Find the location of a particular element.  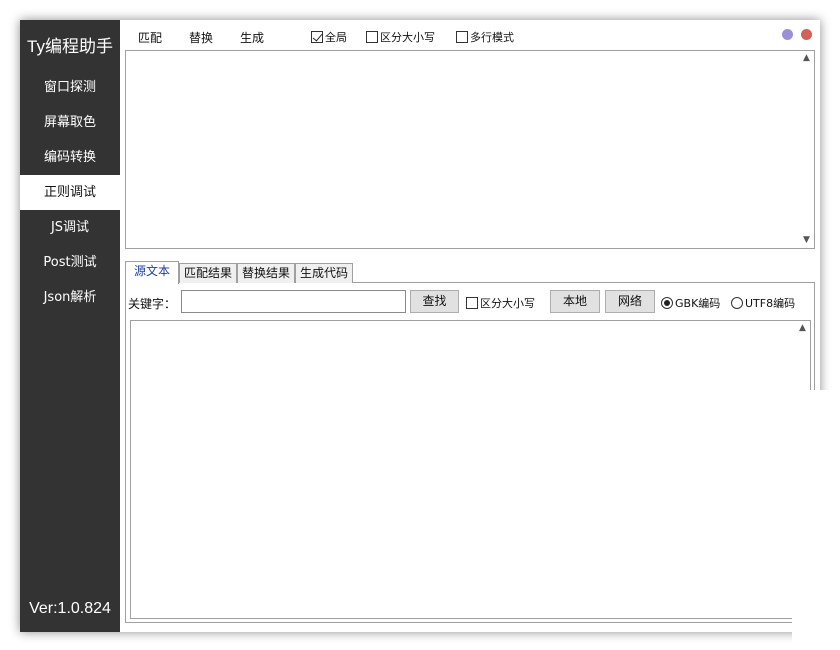

multiline-checkbox: 多行模式 is located at coordinates (485, 37).